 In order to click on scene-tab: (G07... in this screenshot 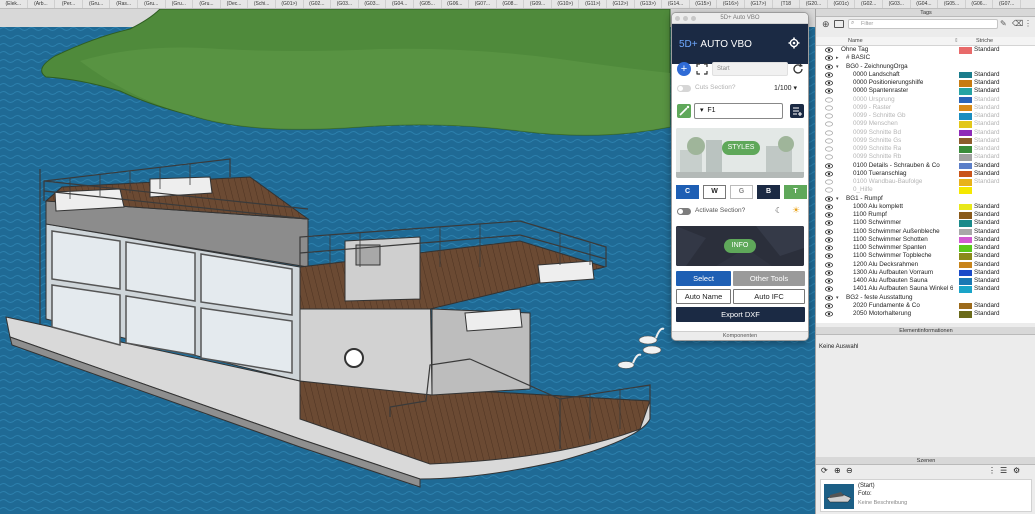, I will do `click(1007, 4)`.